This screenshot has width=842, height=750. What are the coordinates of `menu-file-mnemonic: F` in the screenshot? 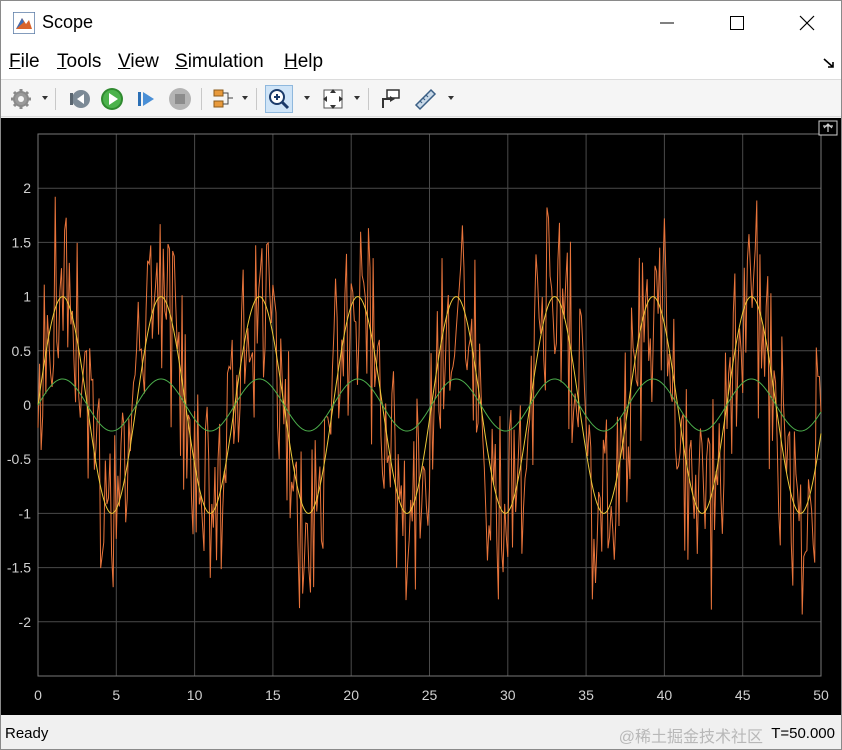 It's located at (15, 61).